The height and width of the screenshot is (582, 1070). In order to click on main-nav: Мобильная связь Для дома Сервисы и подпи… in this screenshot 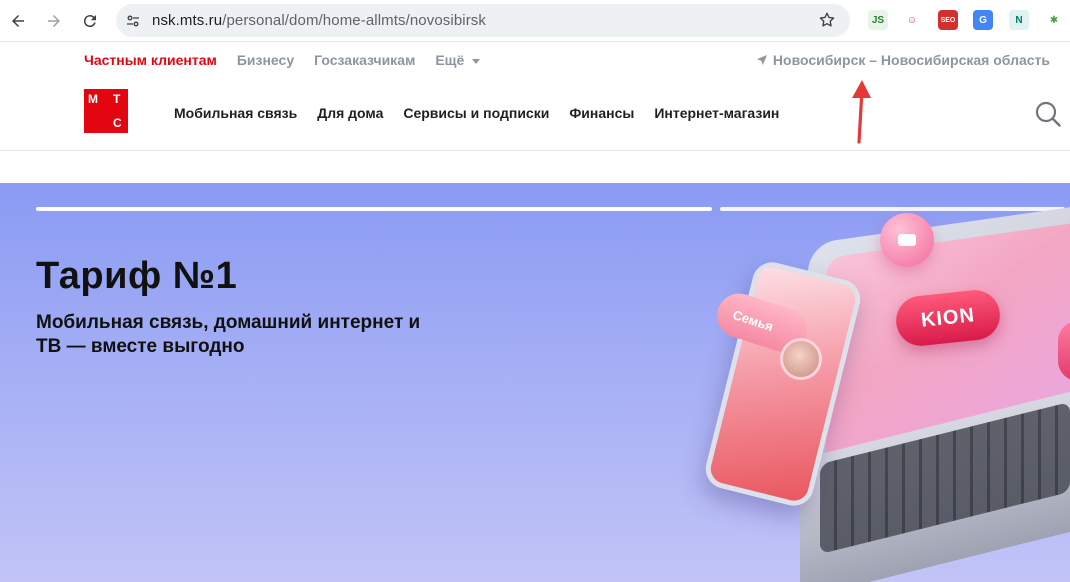, I will do `click(476, 113)`.